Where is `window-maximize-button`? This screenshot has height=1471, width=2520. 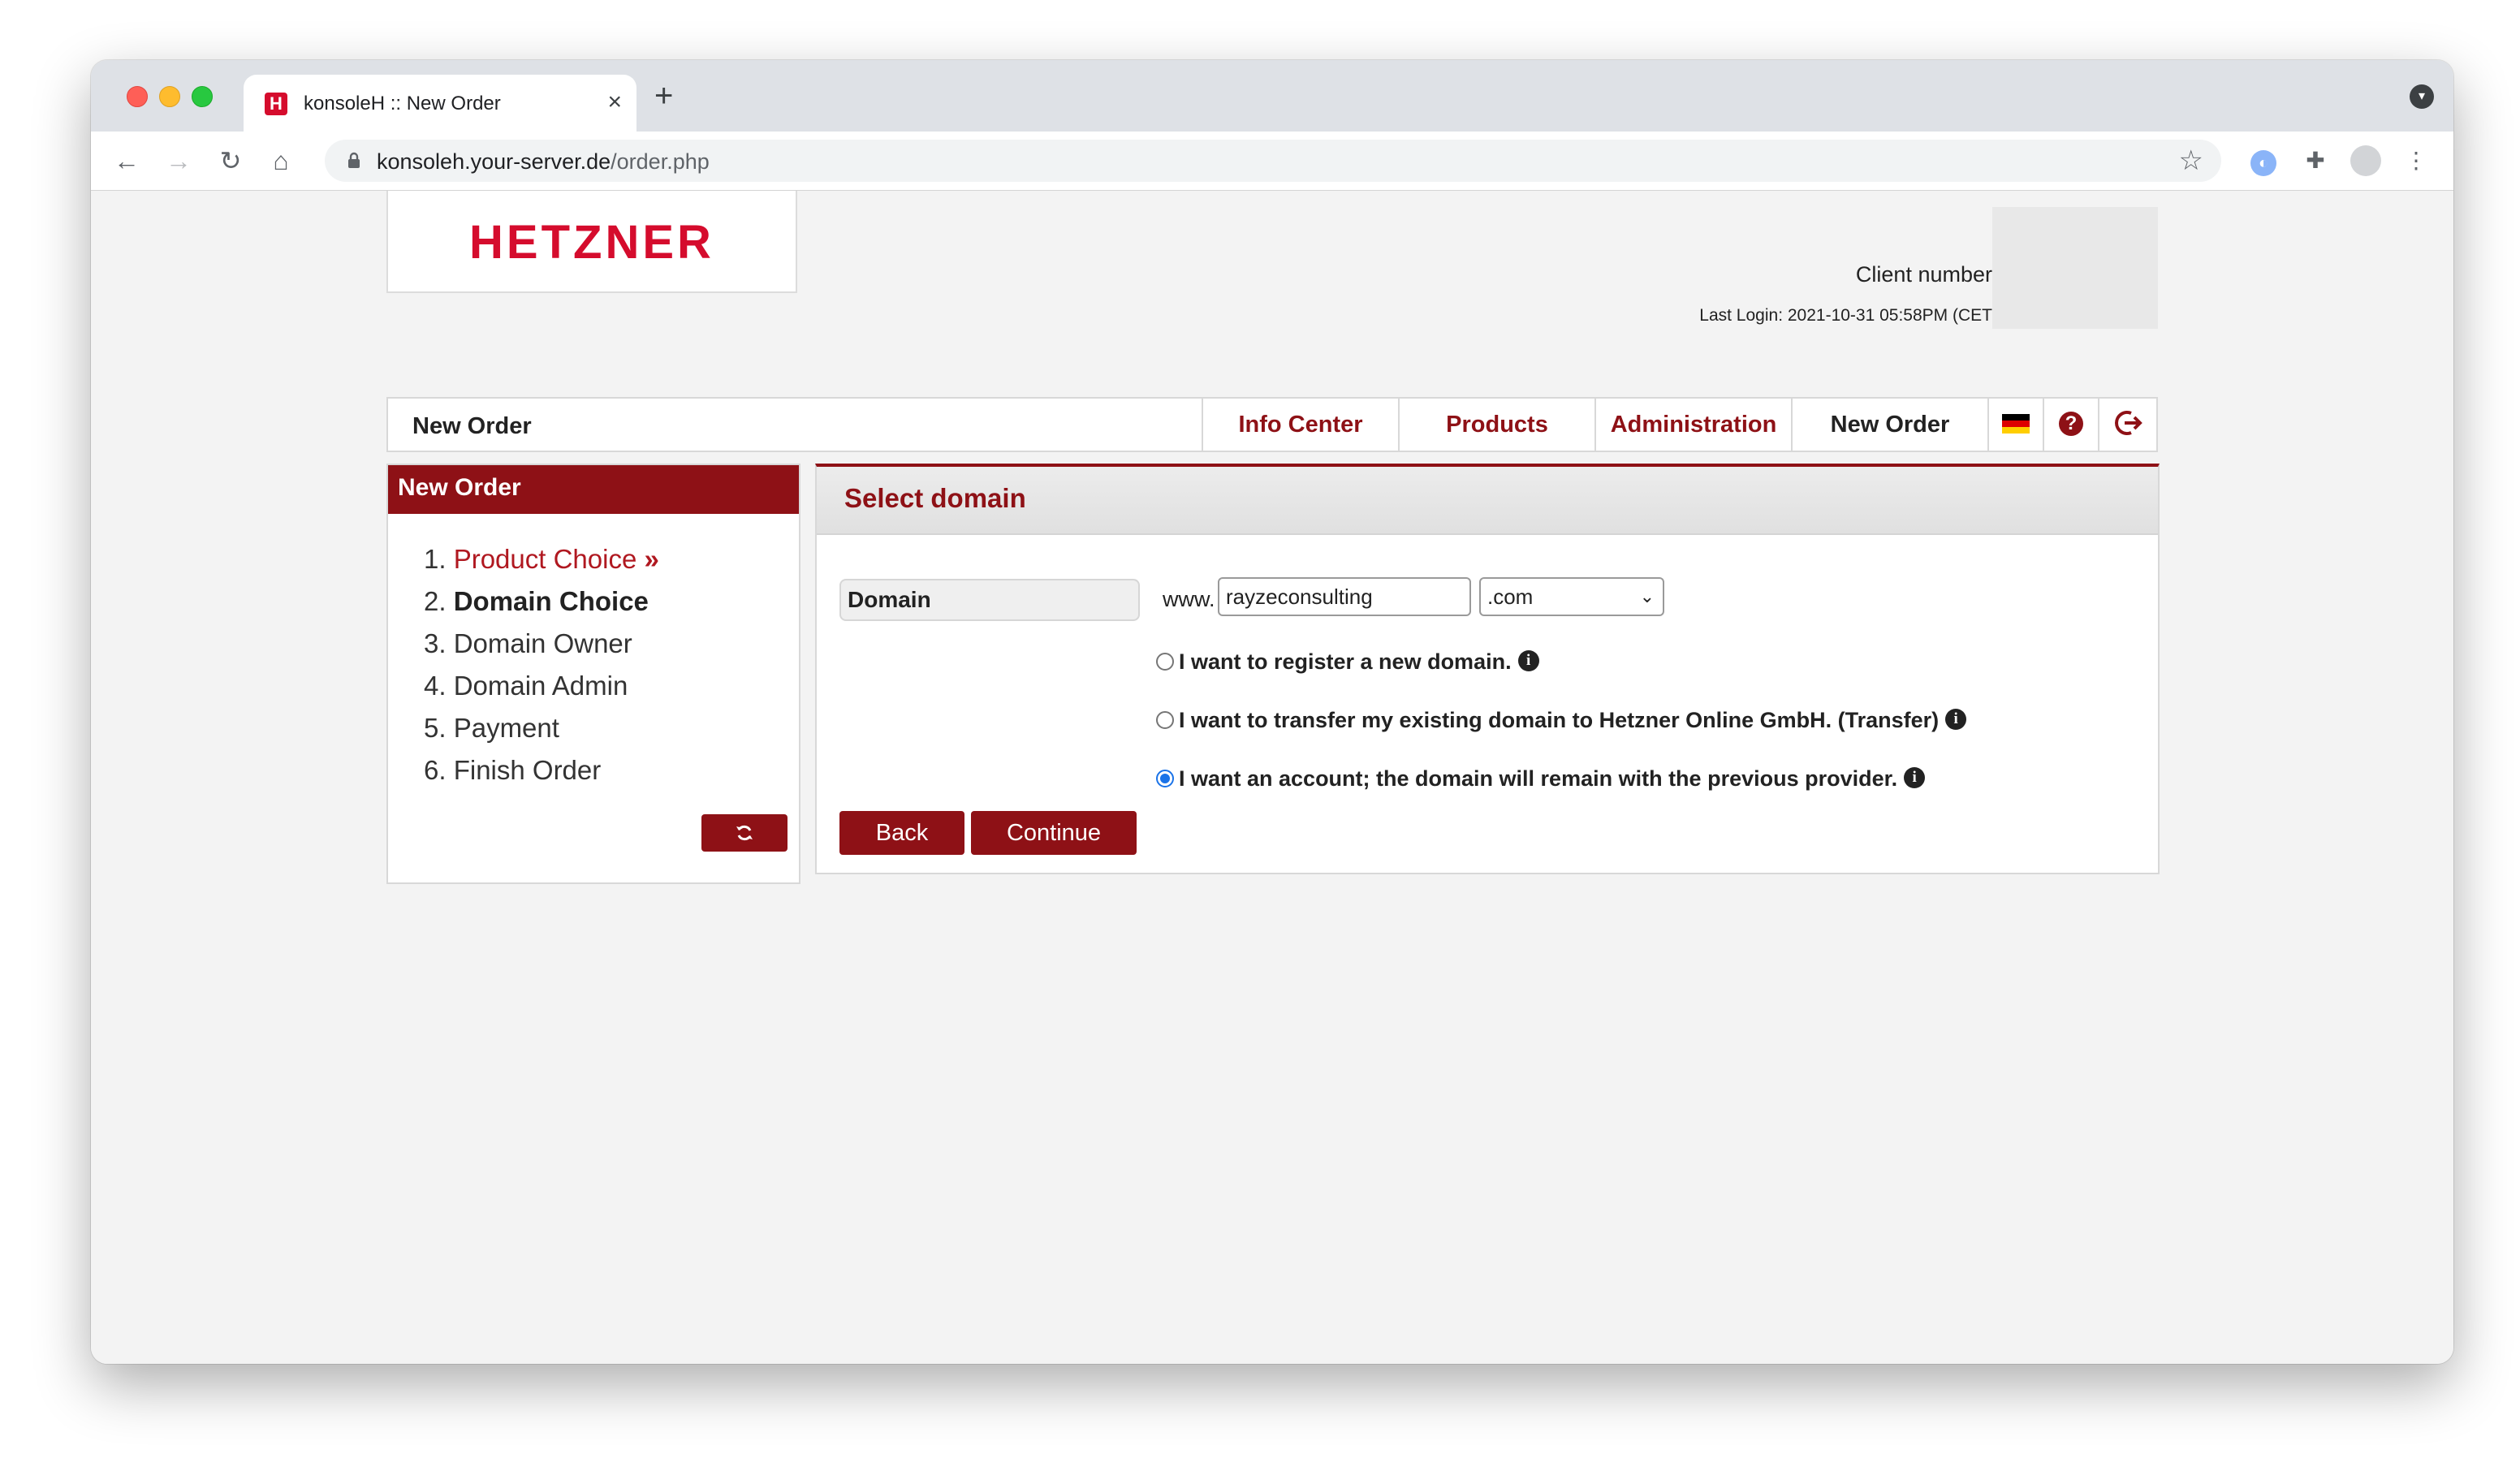
window-maximize-button is located at coordinates (202, 96).